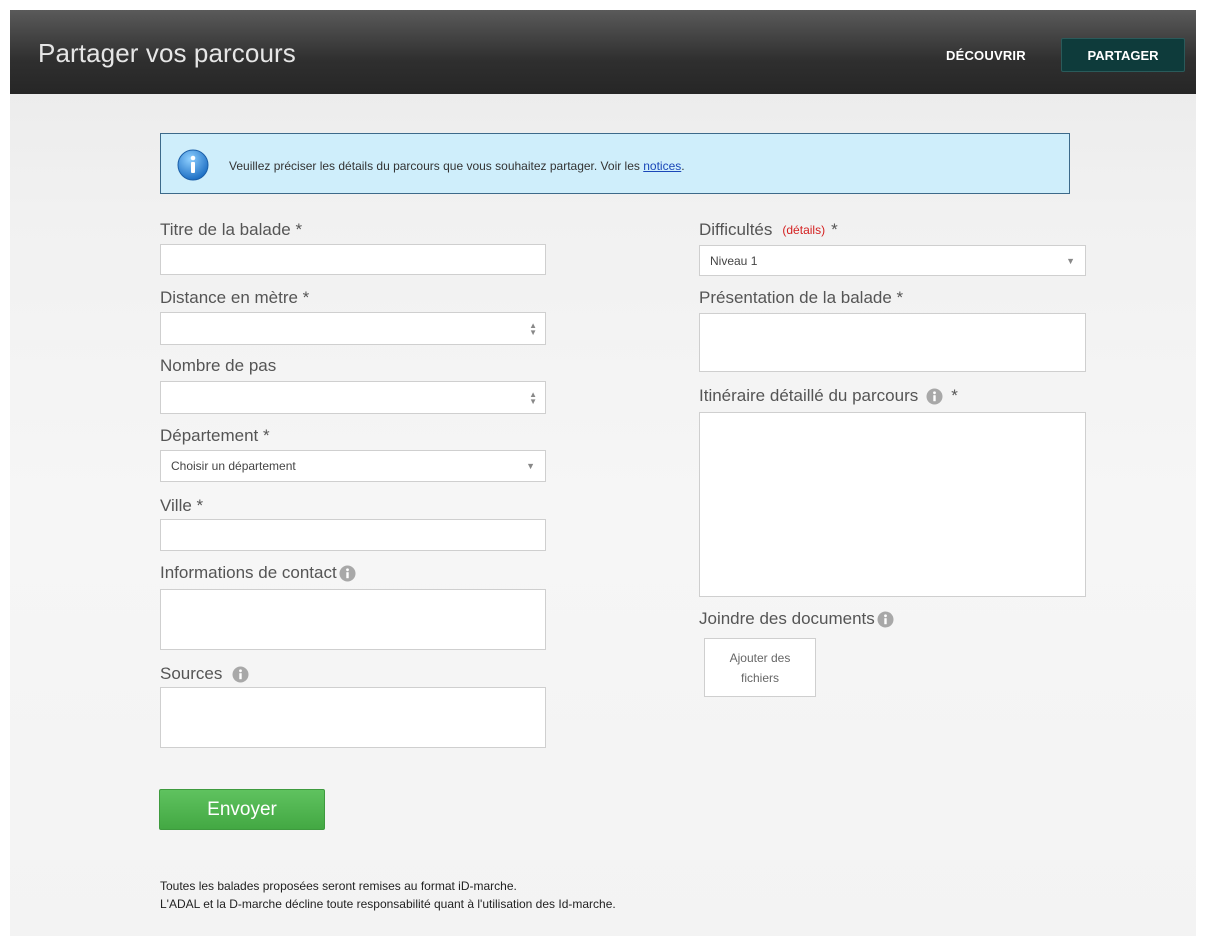 The image size is (1206, 936). I want to click on sources-textarea, so click(353, 717).